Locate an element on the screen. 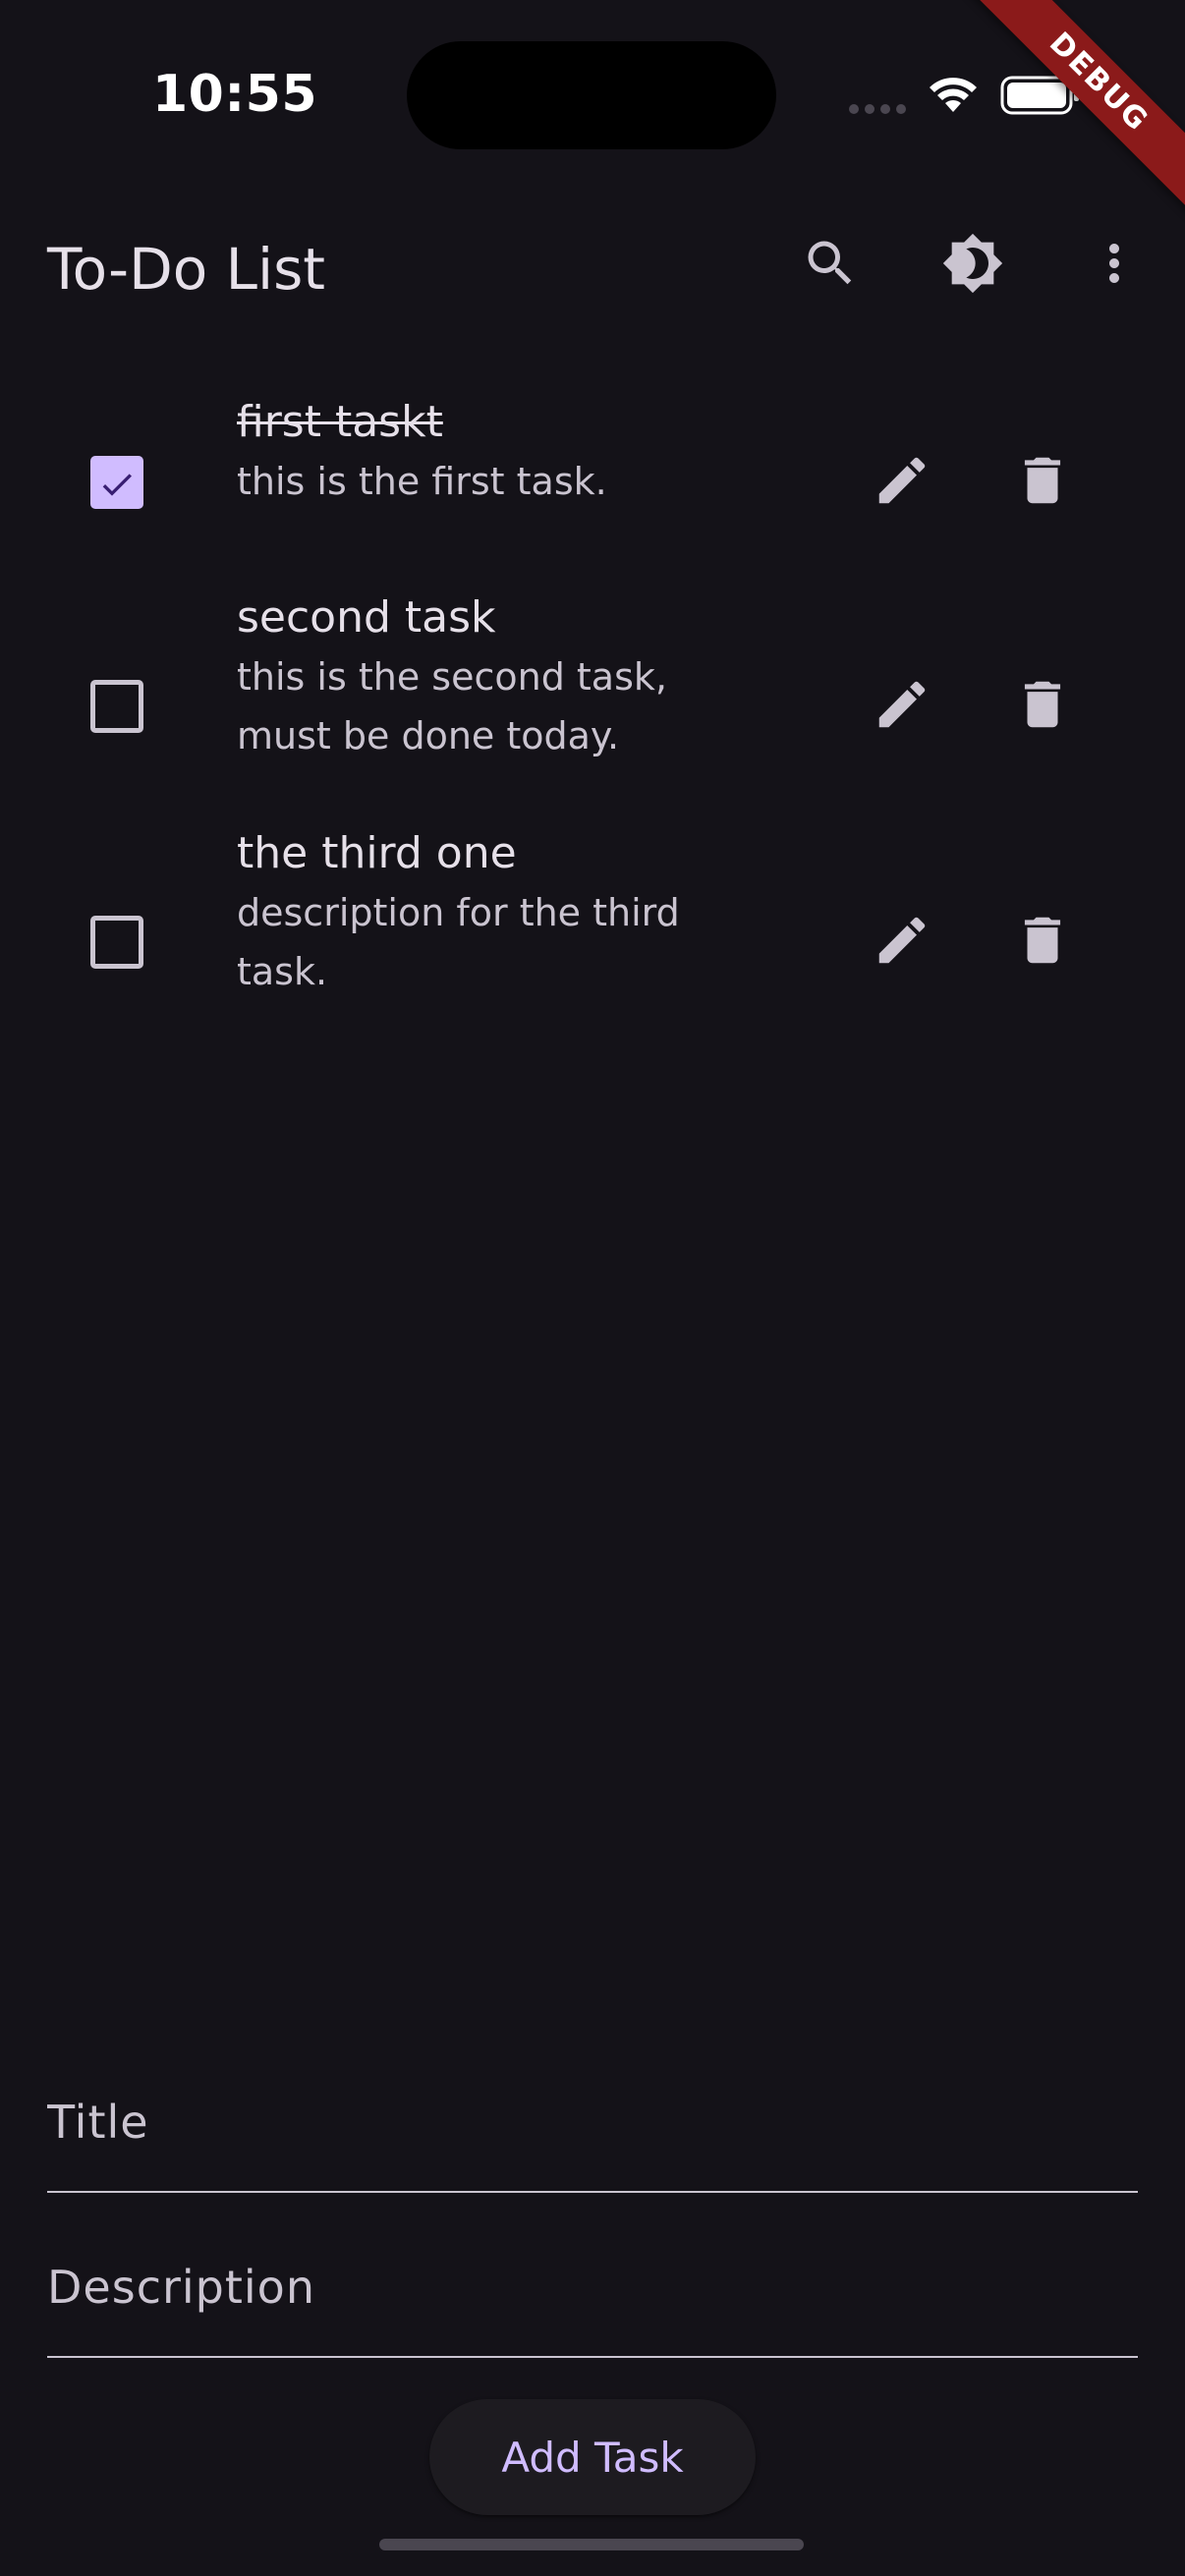 This screenshot has height=2576, width=1185. theme-toggle-button is located at coordinates (973, 265).